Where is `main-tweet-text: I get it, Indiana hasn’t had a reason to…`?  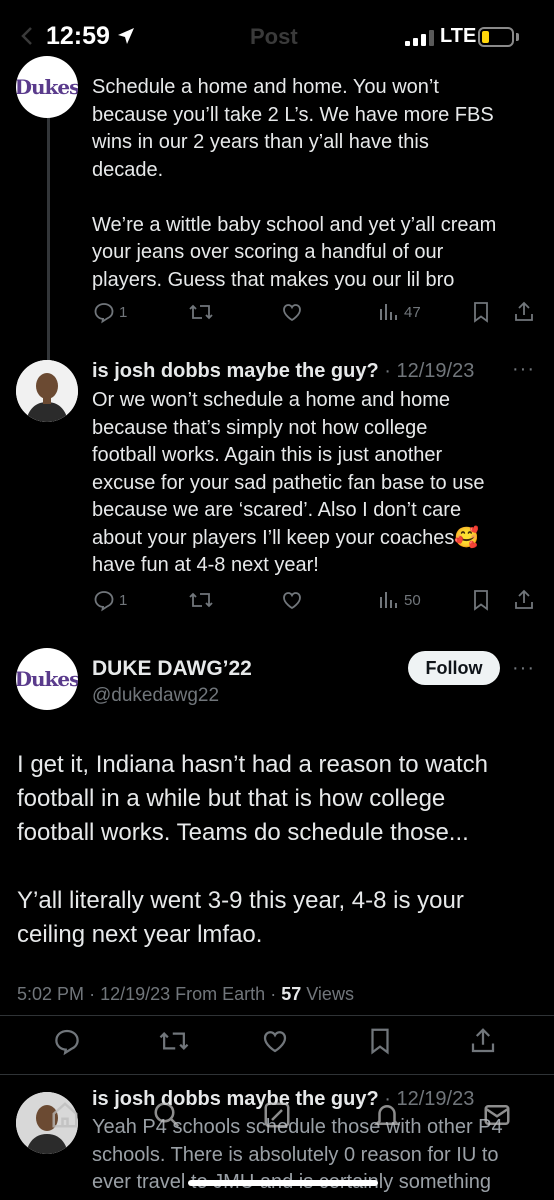 main-tweet-text: I get it, Indiana hasn’t had a reason to… is located at coordinates (252, 849).